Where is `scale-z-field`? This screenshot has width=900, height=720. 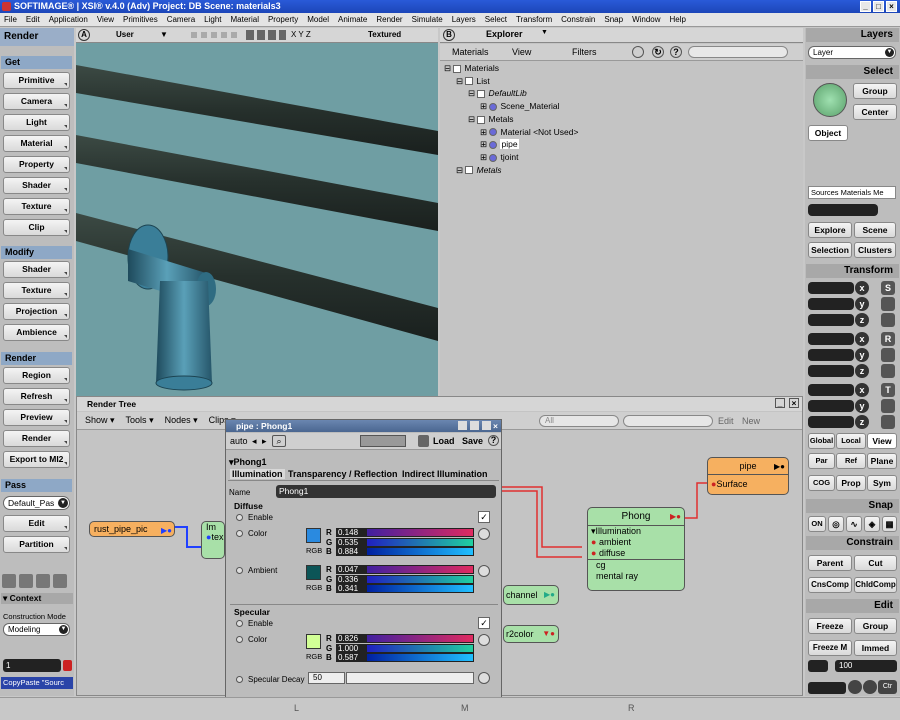 scale-z-field is located at coordinates (831, 320).